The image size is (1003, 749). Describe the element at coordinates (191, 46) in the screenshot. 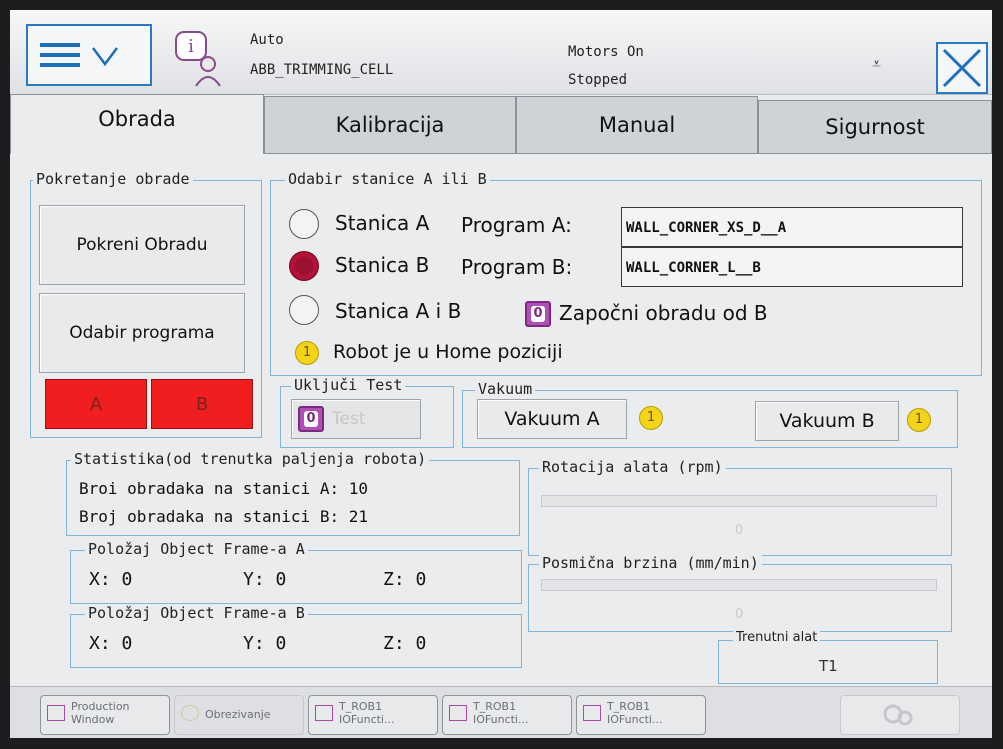

I see `svg-text: i` at that location.